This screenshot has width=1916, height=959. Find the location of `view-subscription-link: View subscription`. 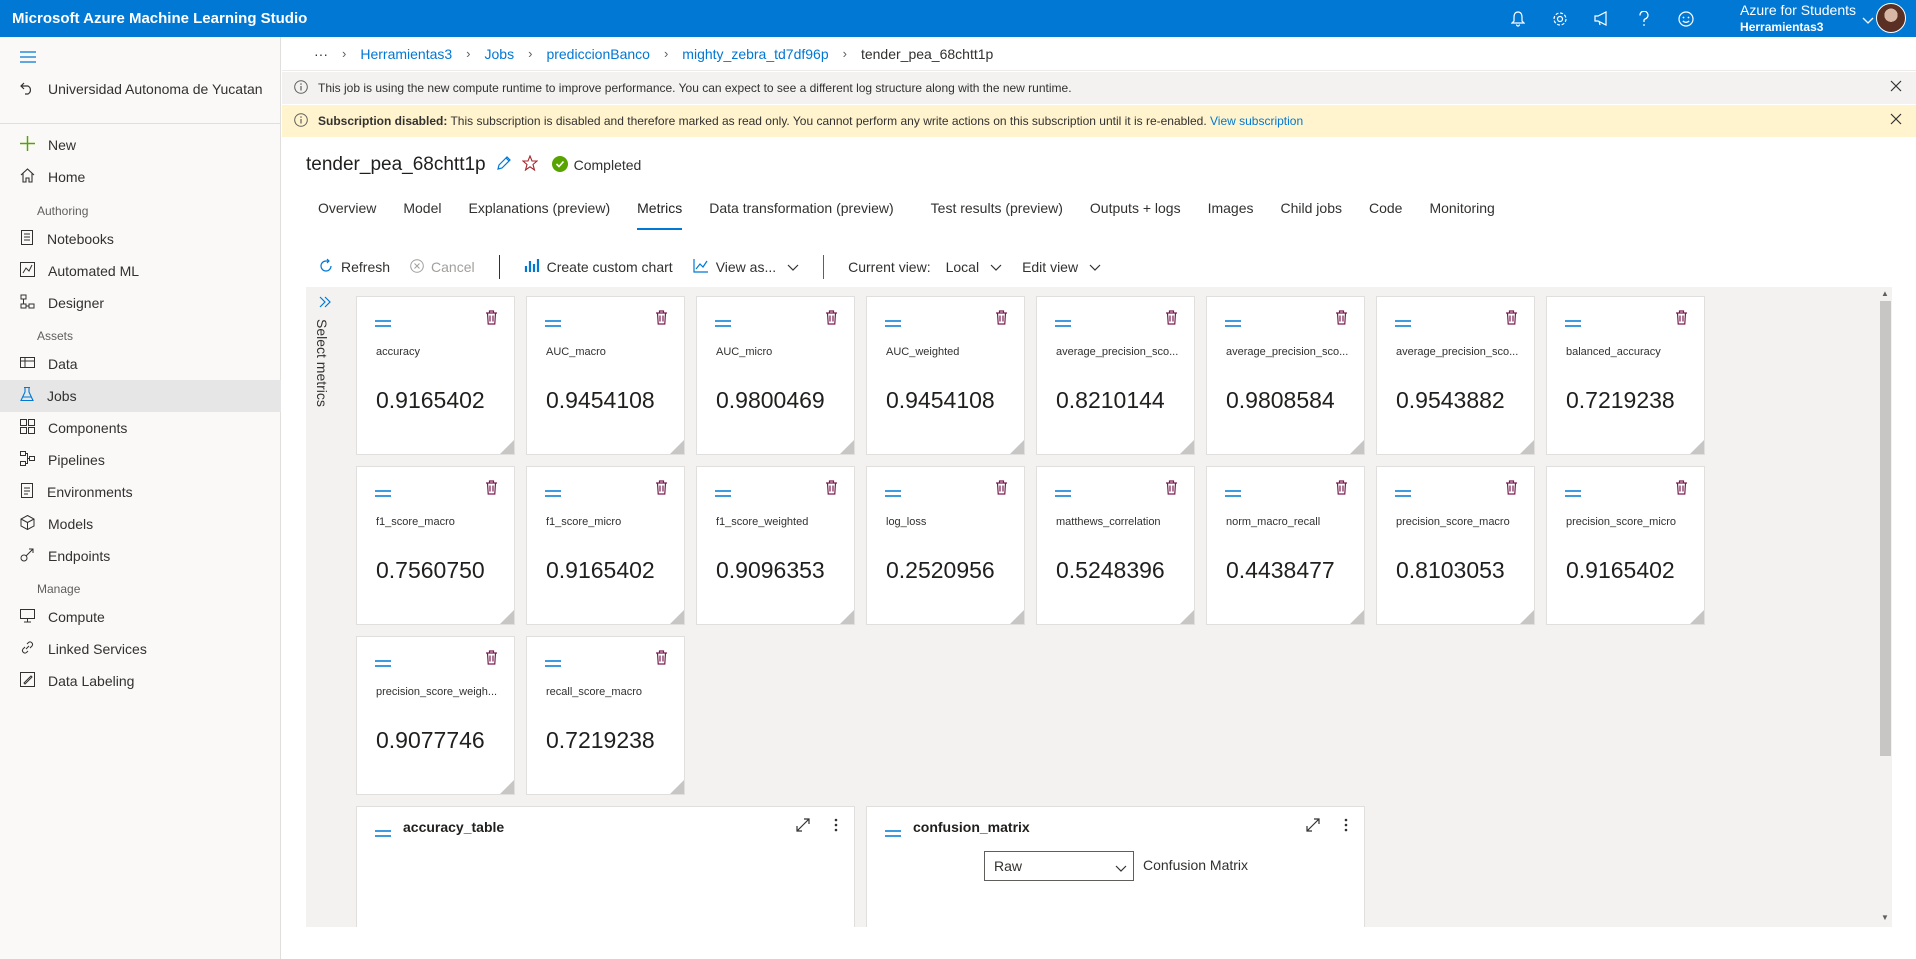

view-subscription-link: View subscription is located at coordinates (1256, 121).